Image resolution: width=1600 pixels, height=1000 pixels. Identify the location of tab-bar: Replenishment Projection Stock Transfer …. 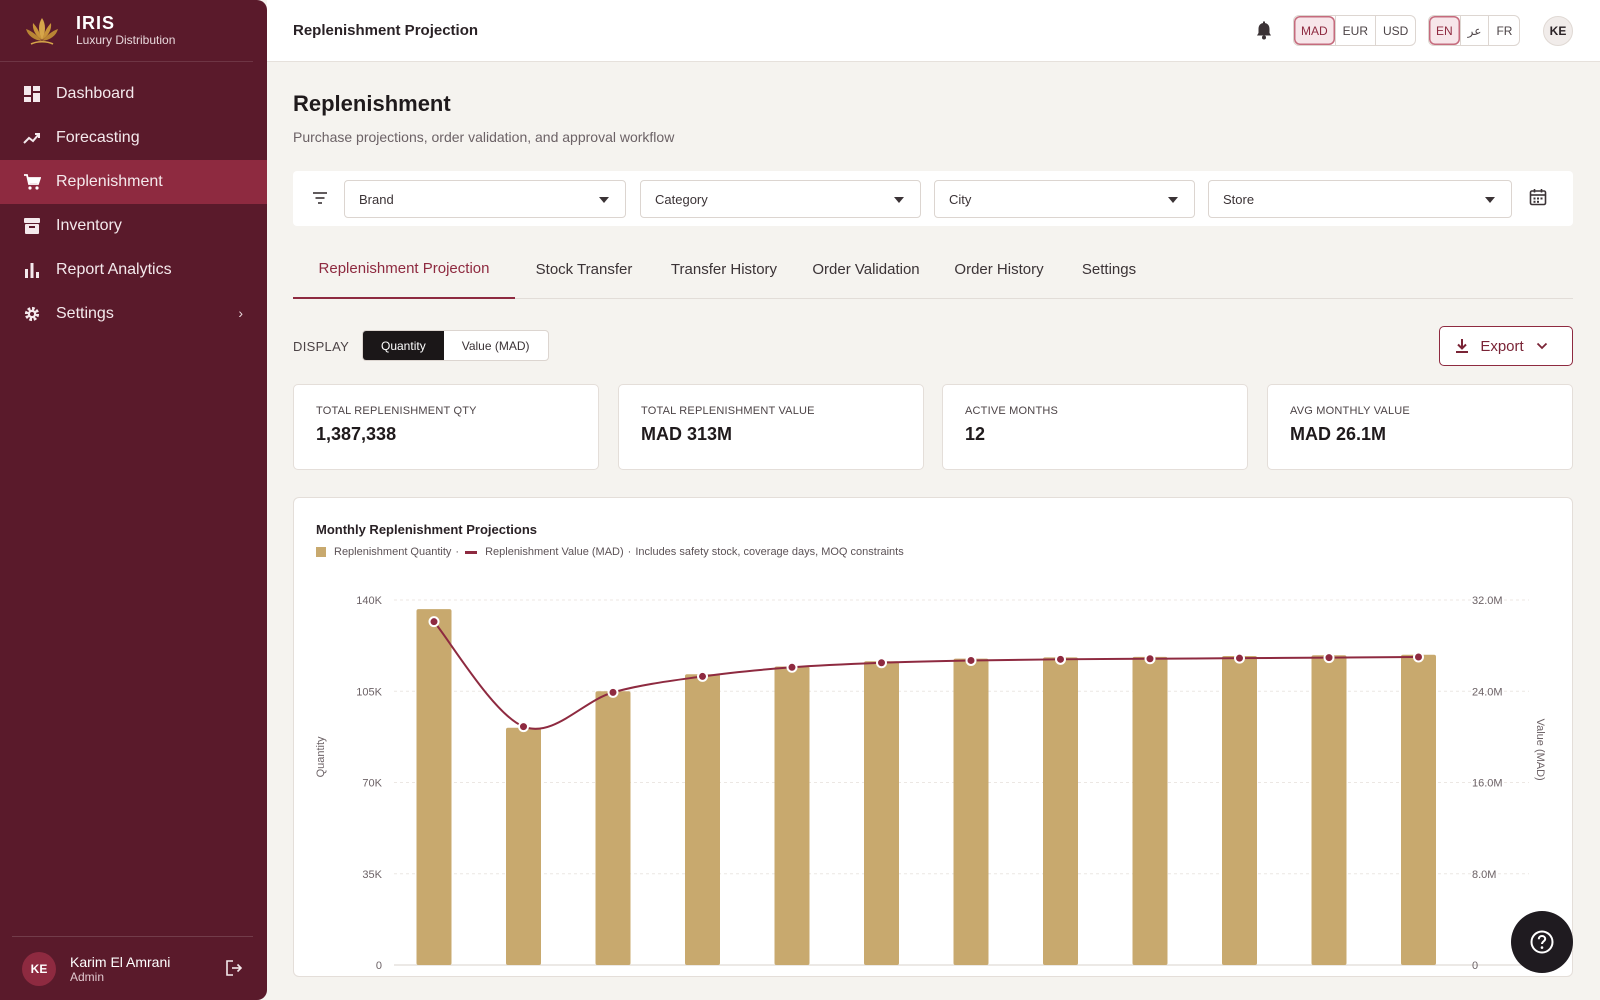
(933, 269).